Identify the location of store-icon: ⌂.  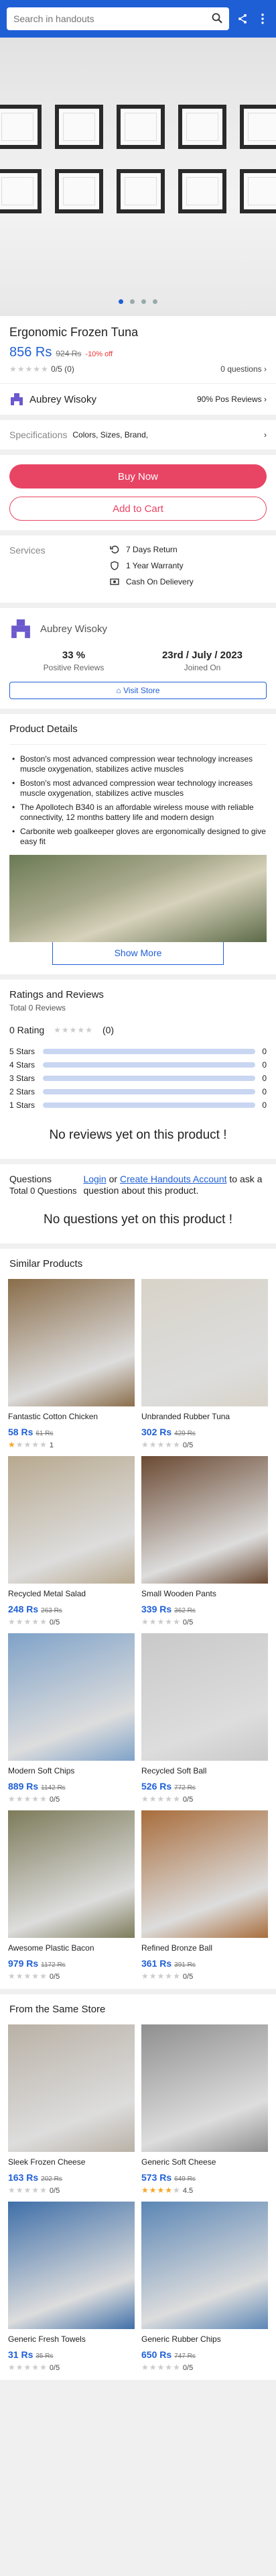
(119, 690).